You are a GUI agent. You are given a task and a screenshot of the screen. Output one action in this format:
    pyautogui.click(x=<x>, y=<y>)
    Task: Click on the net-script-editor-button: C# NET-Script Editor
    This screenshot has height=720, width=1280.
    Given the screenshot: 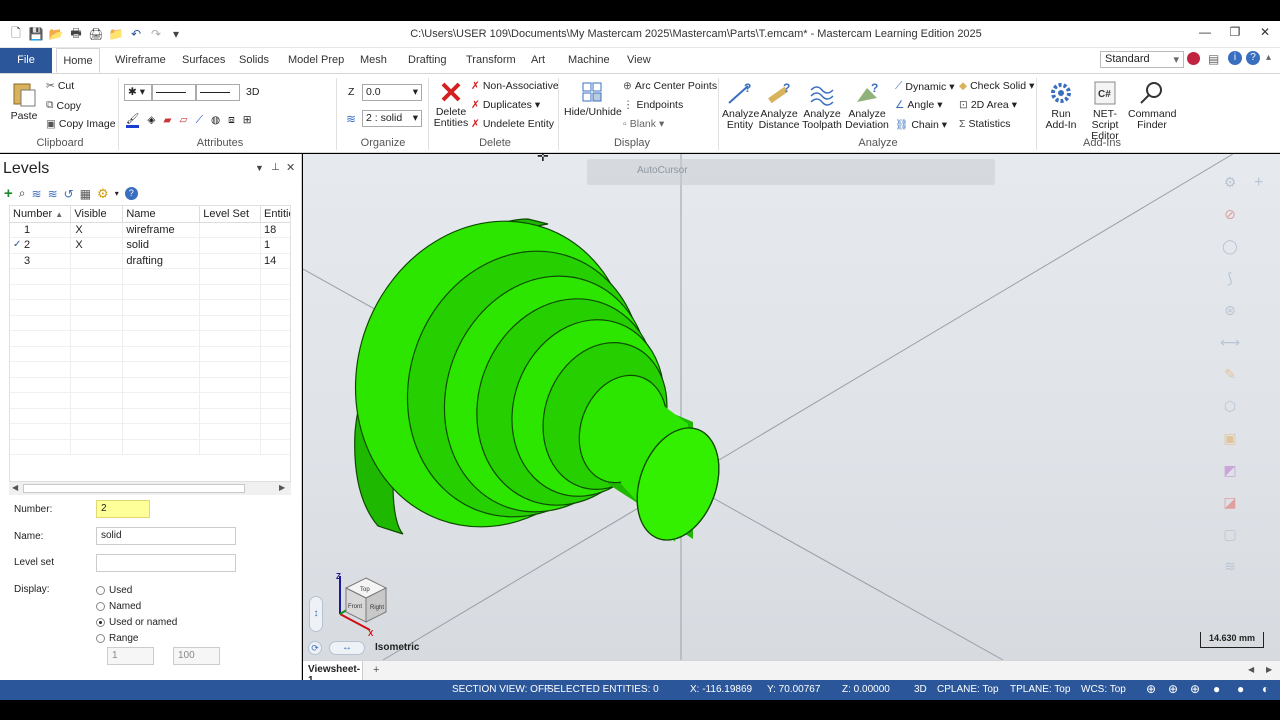 What is the action you would take?
    pyautogui.click(x=1105, y=111)
    